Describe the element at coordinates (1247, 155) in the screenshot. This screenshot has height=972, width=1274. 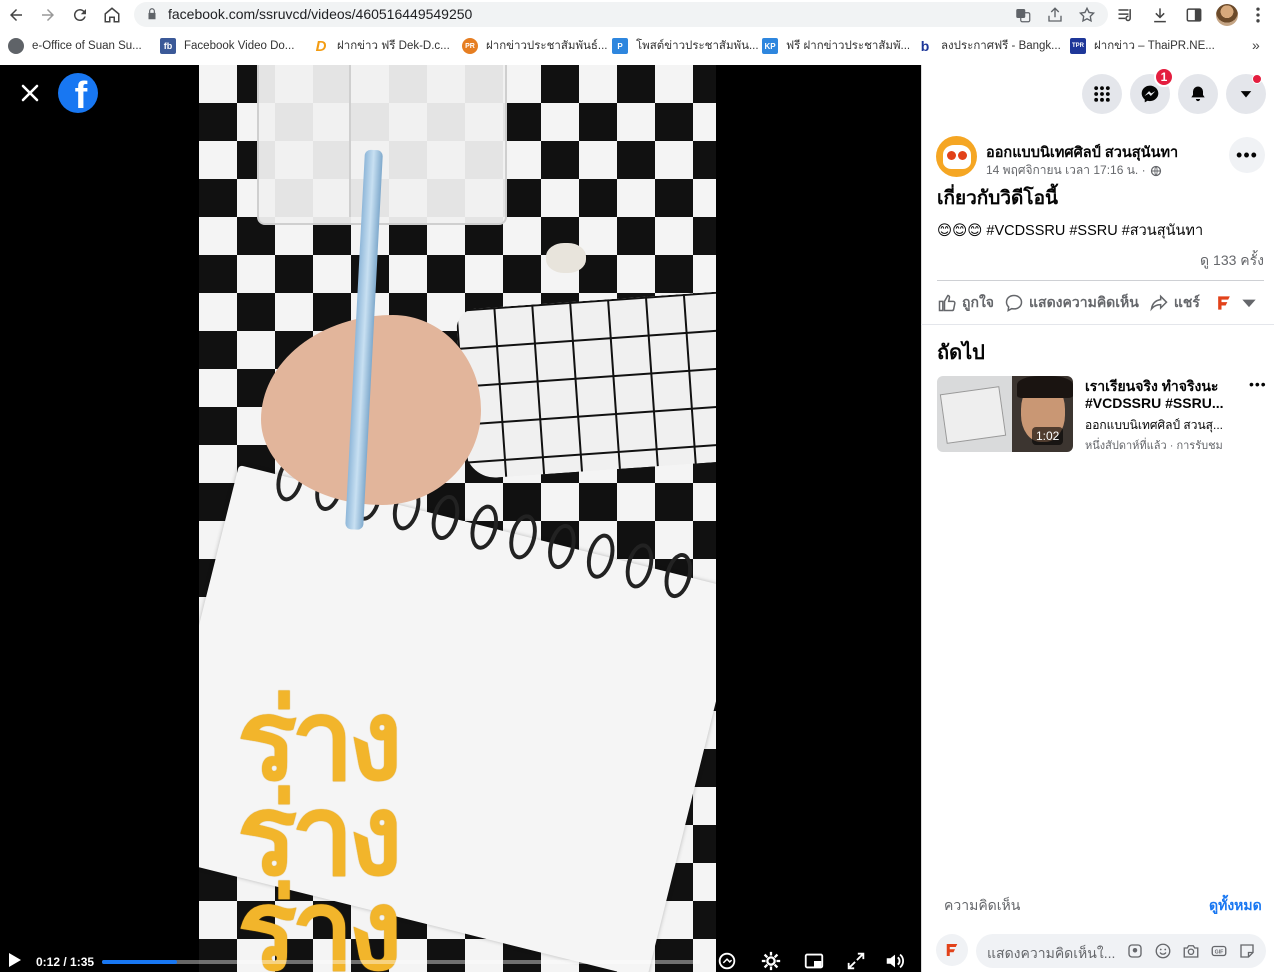
I see `post-more-button: •••` at that location.